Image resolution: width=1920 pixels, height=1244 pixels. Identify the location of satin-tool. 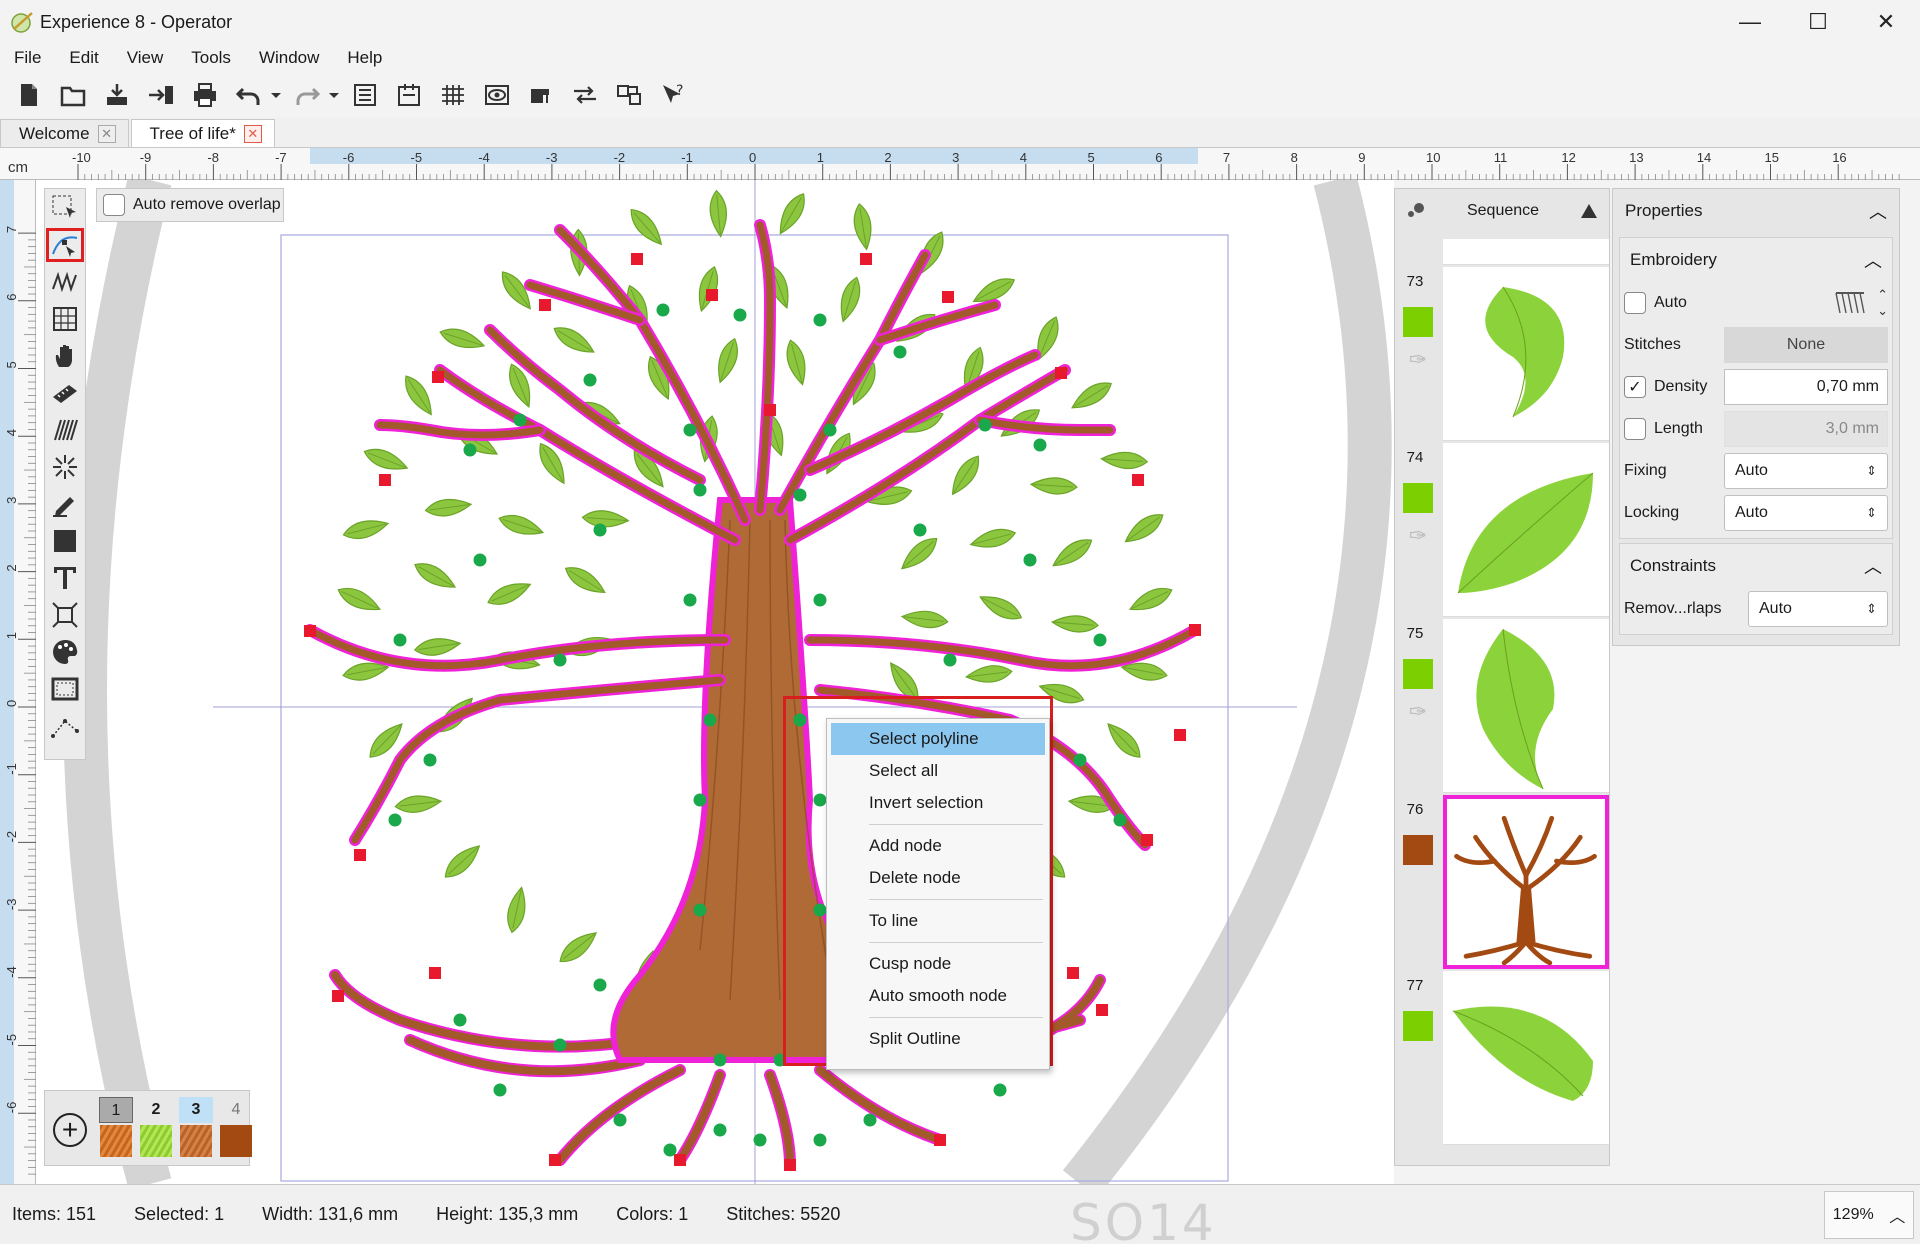
(65, 430).